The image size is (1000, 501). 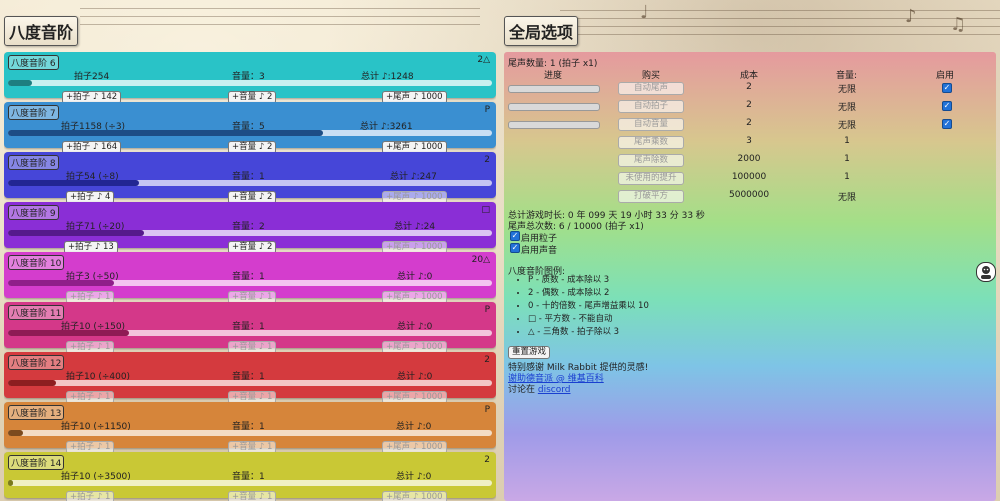 What do you see at coordinates (36, 262) in the screenshot?
I see `octave-tag: 八度音阶 10` at bounding box center [36, 262].